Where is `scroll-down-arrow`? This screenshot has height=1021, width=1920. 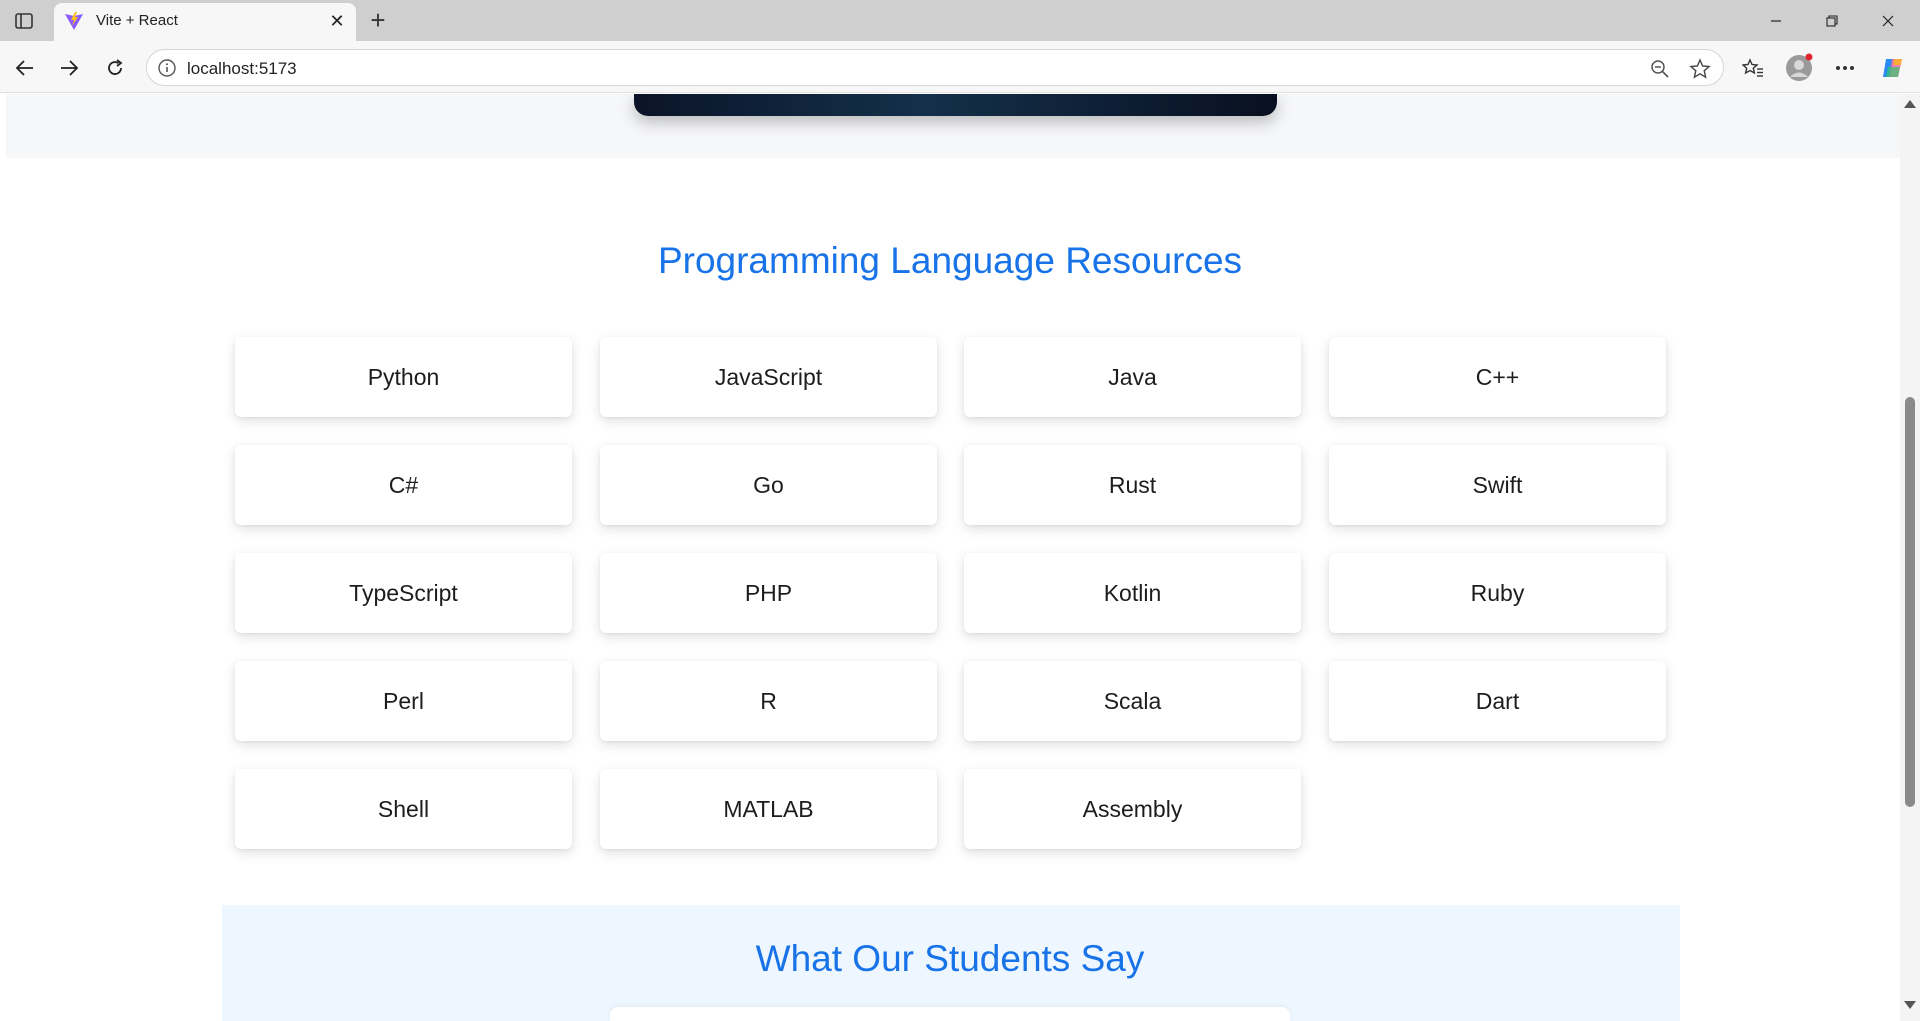
scroll-down-arrow is located at coordinates (1910, 1005).